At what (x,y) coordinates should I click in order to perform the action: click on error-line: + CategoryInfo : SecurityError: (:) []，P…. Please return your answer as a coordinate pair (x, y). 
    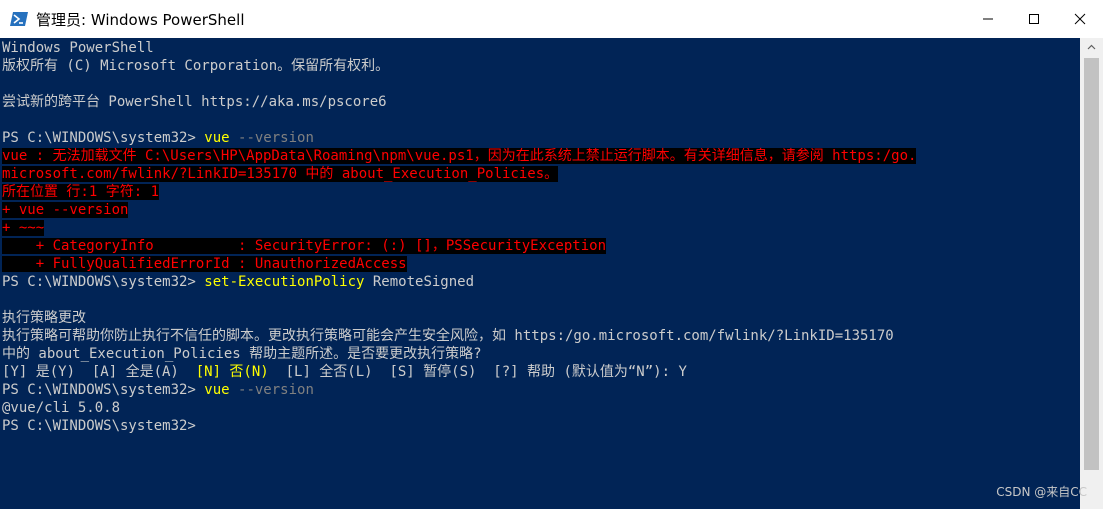
    Looking at the image, I should click on (304, 246).